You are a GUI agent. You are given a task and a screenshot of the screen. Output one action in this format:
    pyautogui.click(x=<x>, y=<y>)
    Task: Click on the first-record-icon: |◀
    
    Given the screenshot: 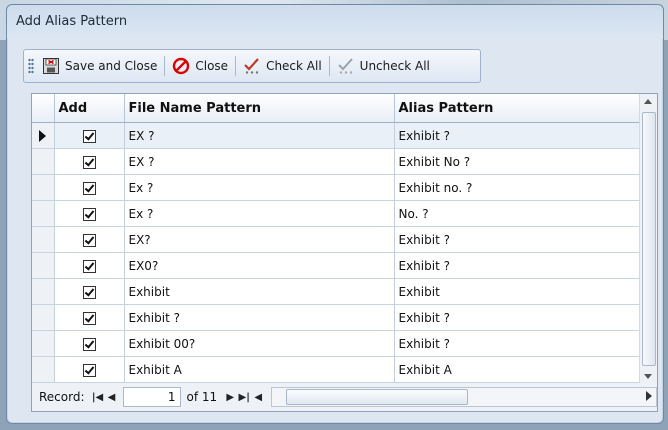 What is the action you would take?
    pyautogui.click(x=98, y=397)
    